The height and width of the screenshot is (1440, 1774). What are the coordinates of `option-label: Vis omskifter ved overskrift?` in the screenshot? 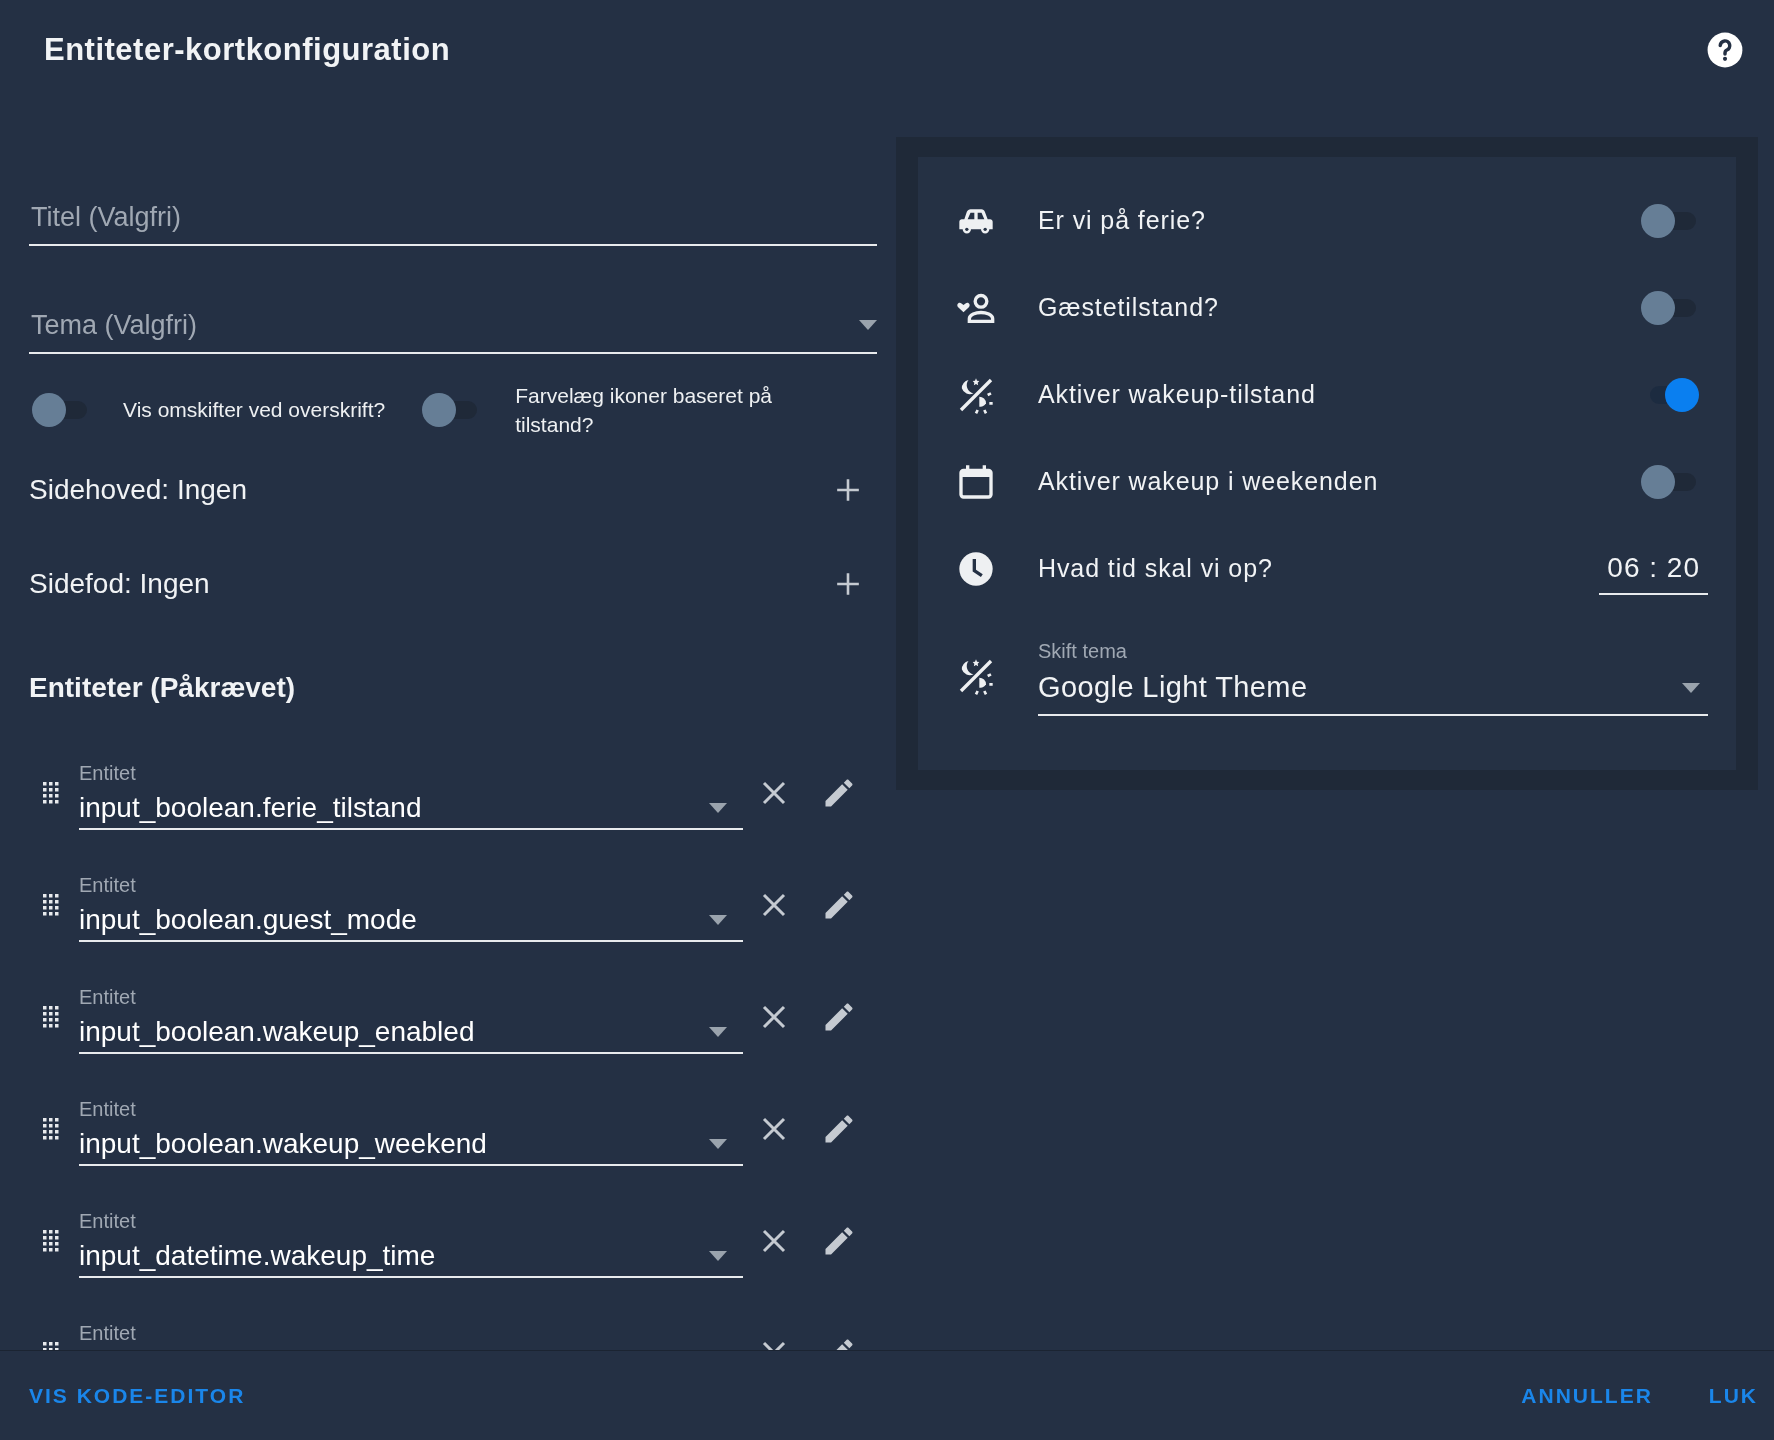 It's located at (254, 410).